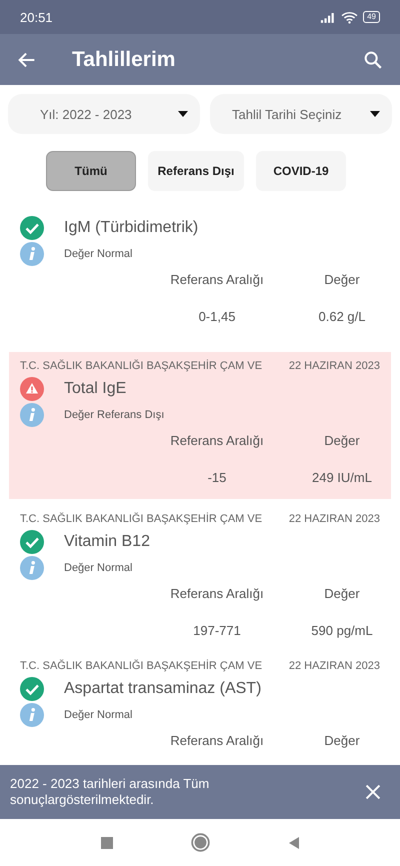 This screenshot has width=400, height=866. I want to click on square-nav-icon, so click(106, 842).